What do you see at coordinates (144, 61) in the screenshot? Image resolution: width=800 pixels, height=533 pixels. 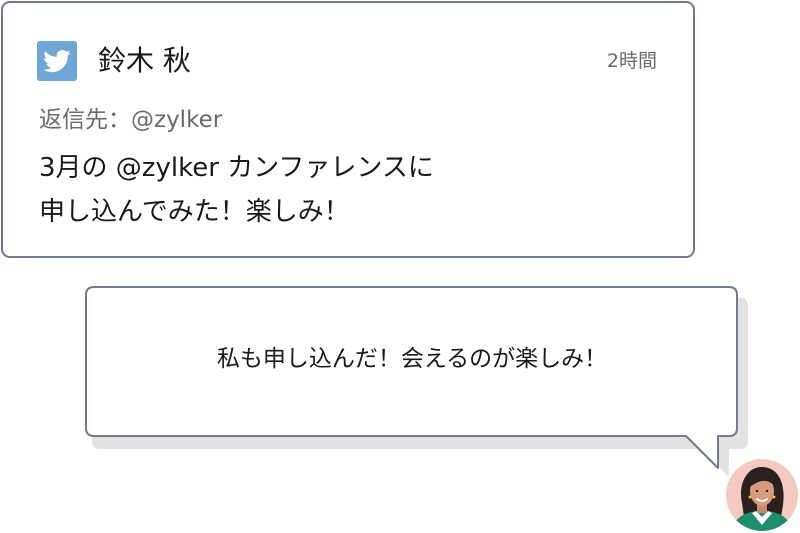 I see `author-name: 鈴木 秋` at bounding box center [144, 61].